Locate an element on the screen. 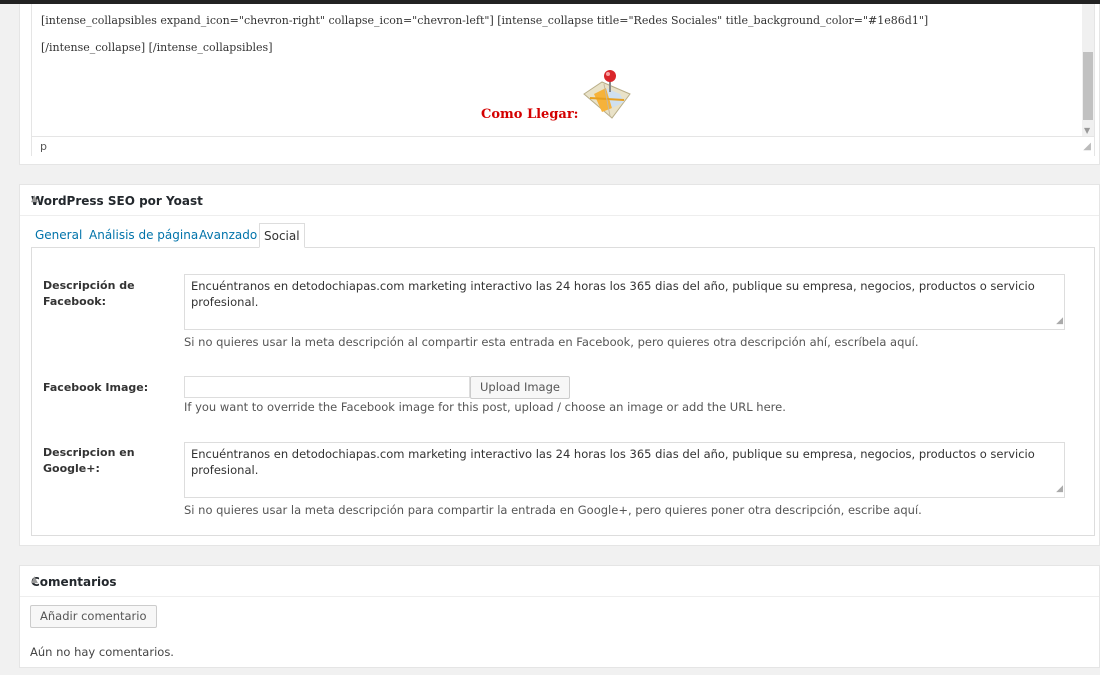 The height and width of the screenshot is (675, 1100). upload-image-button: Upload Image is located at coordinates (520, 387).